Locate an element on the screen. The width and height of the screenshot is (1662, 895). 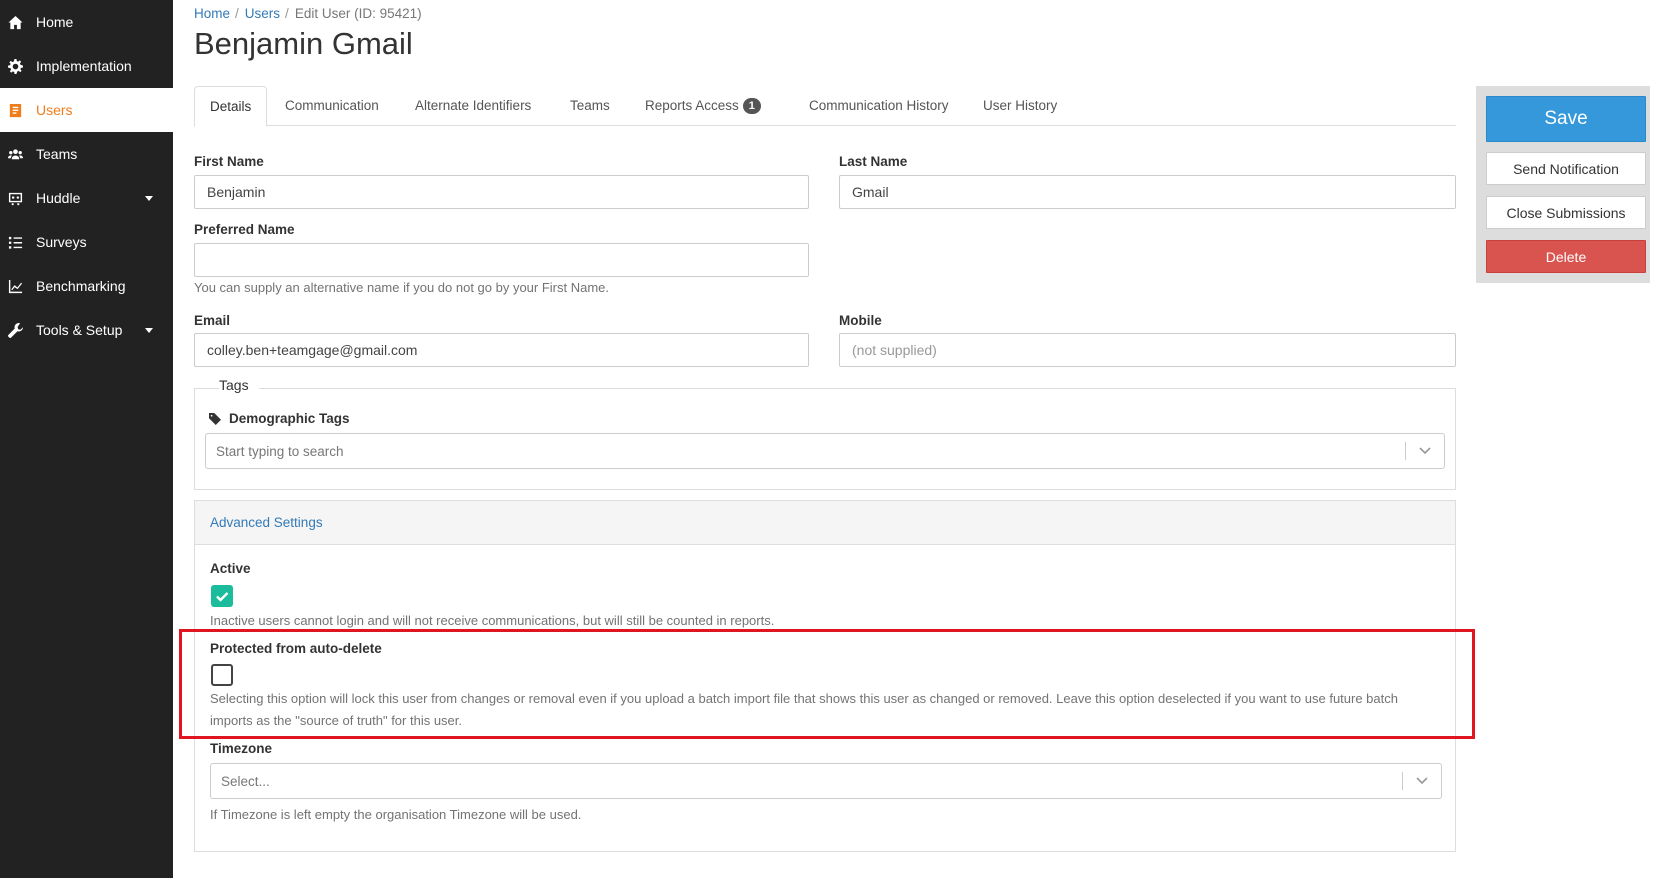
last-name-value: Gmail is located at coordinates (870, 192).